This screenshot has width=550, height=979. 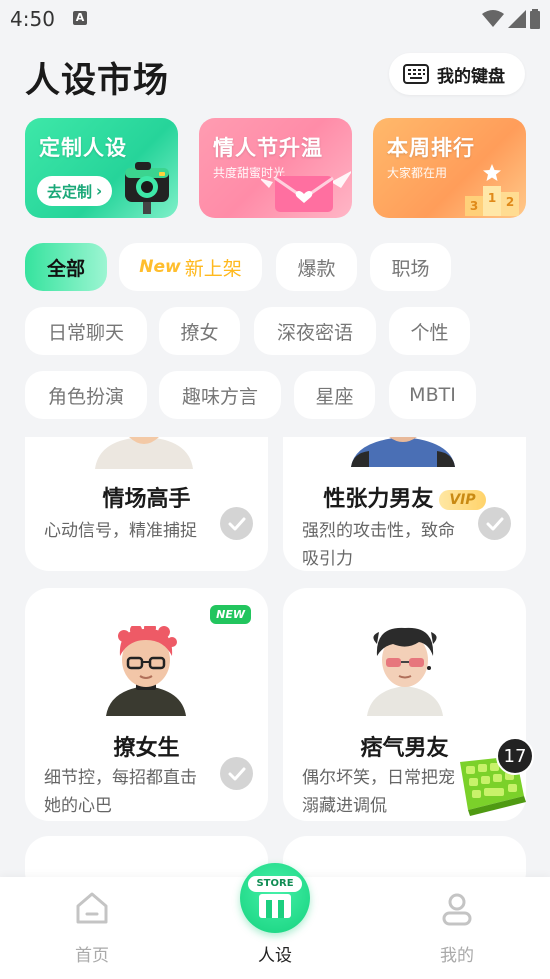 I want to click on chip-dialect: 趣味方言, so click(x=220, y=395).